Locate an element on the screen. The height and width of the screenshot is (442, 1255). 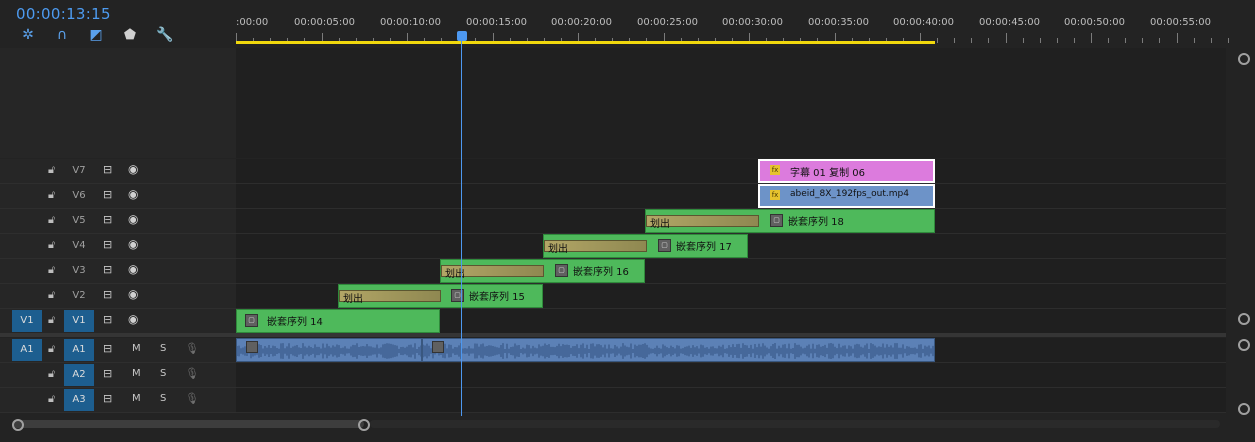
track-header-v5 is located at coordinates (118, 221).